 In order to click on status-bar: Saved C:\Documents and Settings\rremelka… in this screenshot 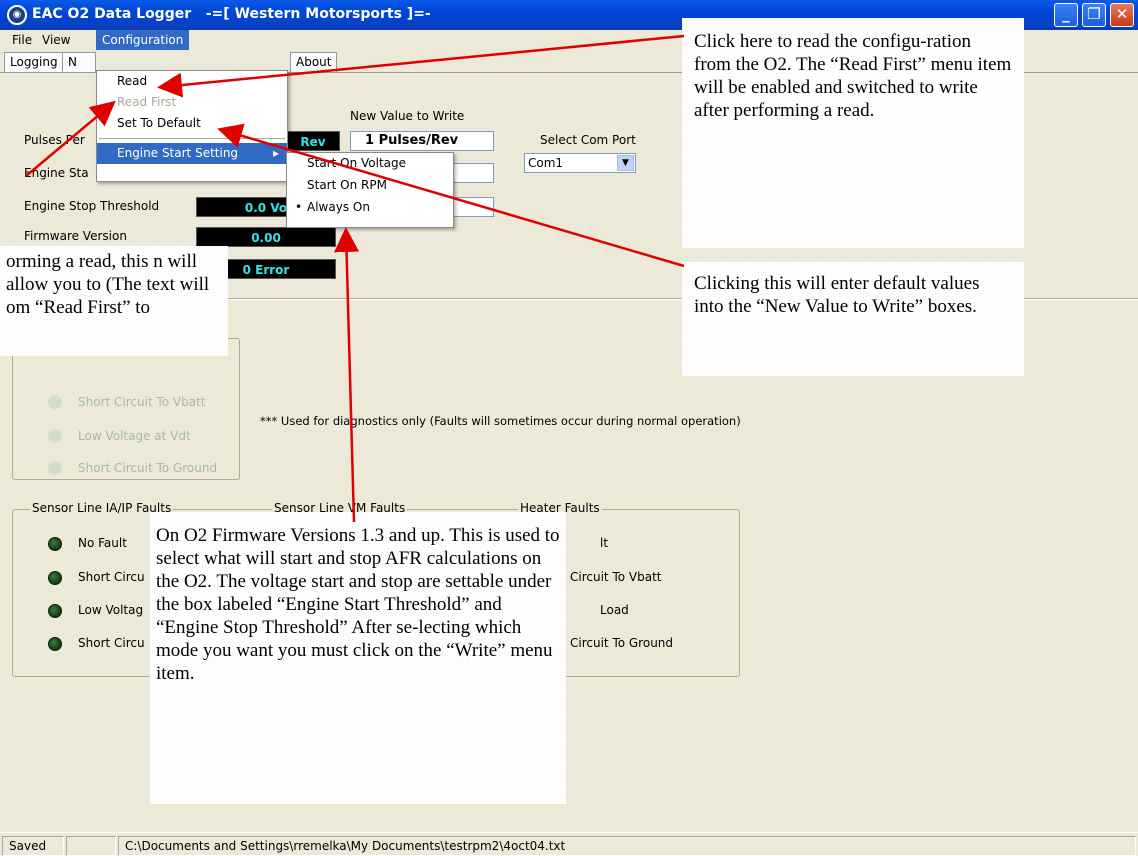, I will do `click(569, 844)`.